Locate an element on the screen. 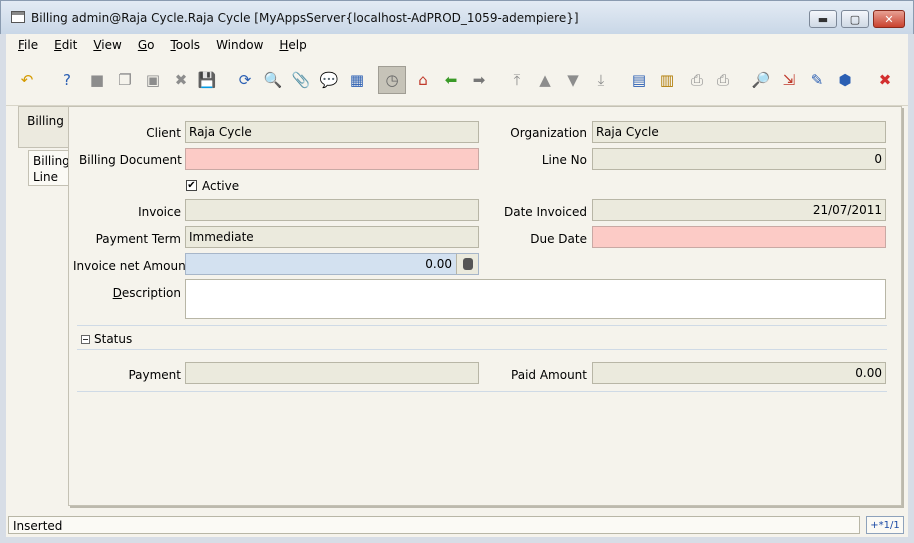 This screenshot has height=543, width=914. menu-item-file: File is located at coordinates (28, 45).